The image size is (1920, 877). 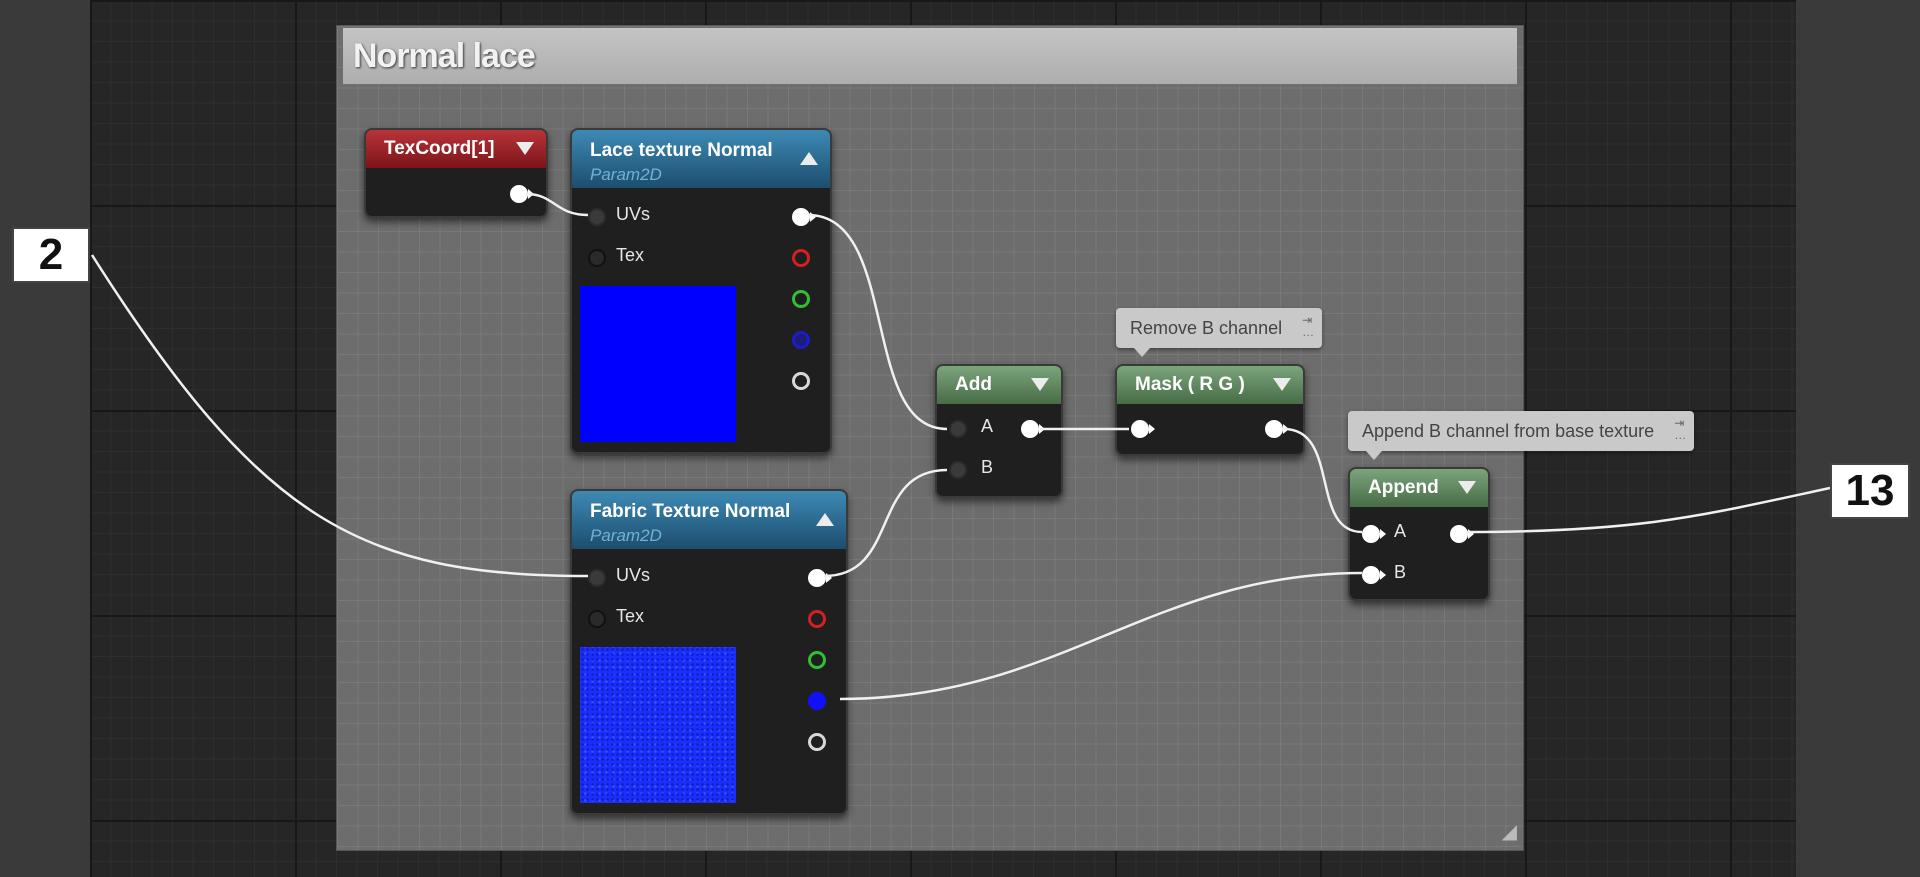 I want to click on callout-right-text: 13, so click(x=1870, y=490).